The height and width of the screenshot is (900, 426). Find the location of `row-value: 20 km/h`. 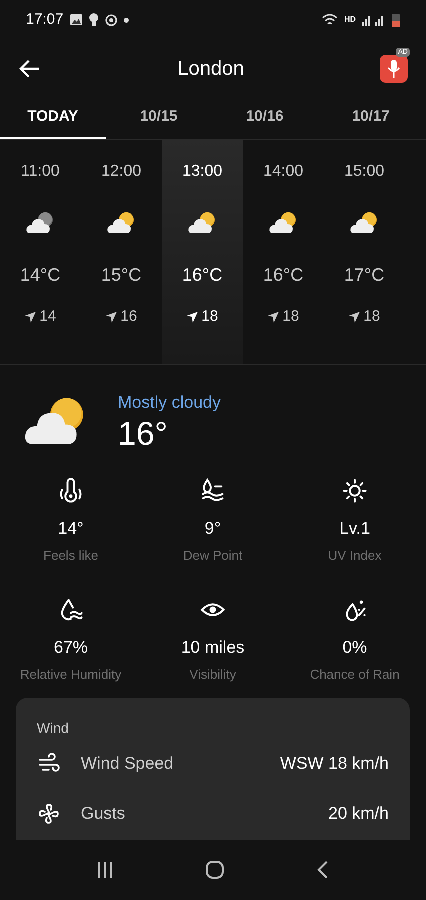

row-value: 20 km/h is located at coordinates (358, 814).